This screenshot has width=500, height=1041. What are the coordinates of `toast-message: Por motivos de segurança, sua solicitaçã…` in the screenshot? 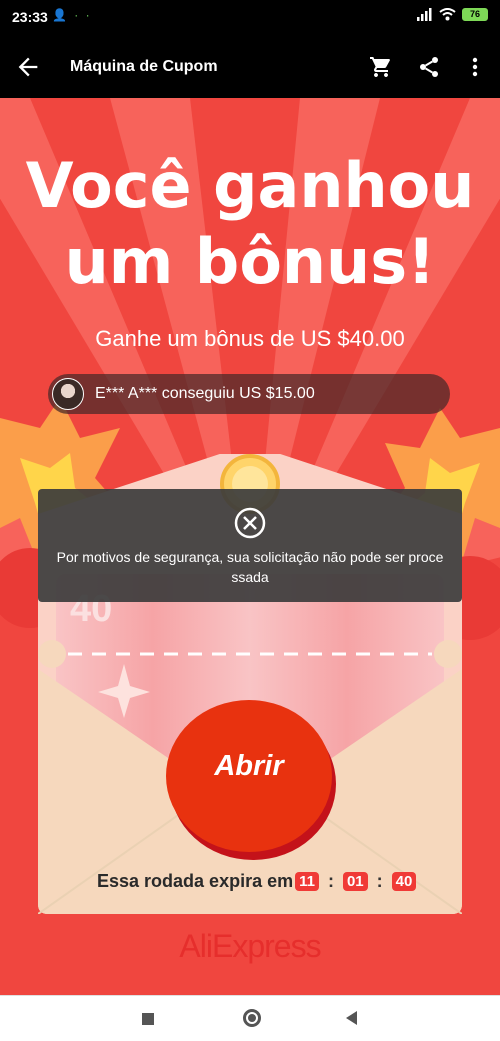 It's located at (250, 567).